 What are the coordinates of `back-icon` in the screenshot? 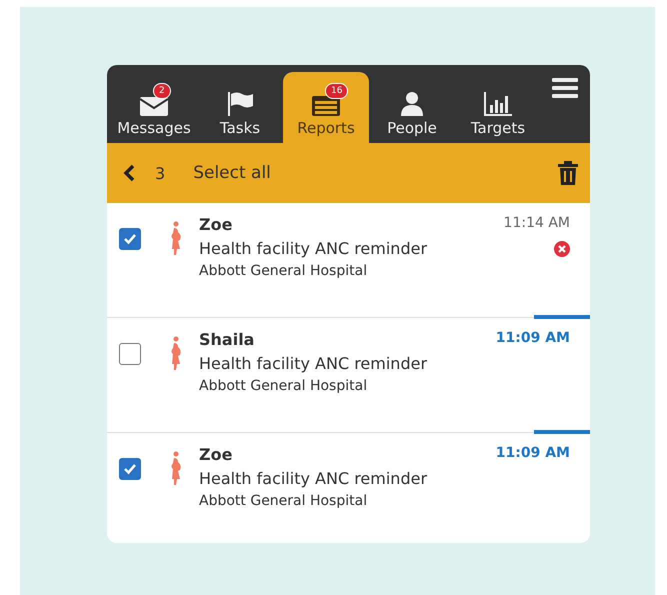 It's located at (129, 173).